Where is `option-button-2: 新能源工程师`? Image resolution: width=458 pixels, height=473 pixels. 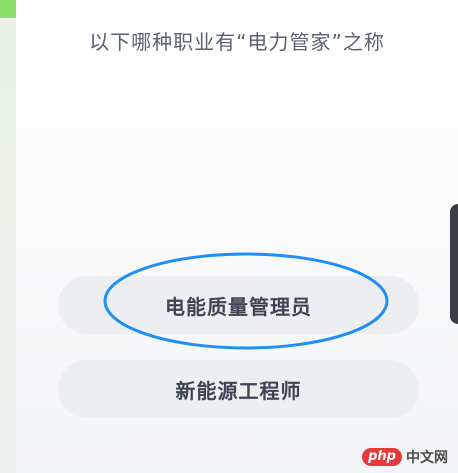 option-button-2: 新能源工程师 is located at coordinates (238, 389).